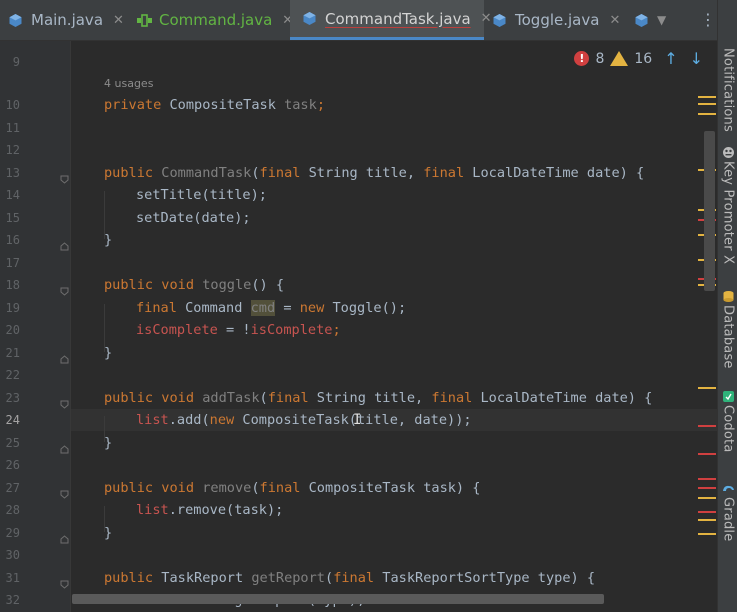 The image size is (737, 612). What do you see at coordinates (728, 395) in the screenshot?
I see `codota-icon` at bounding box center [728, 395].